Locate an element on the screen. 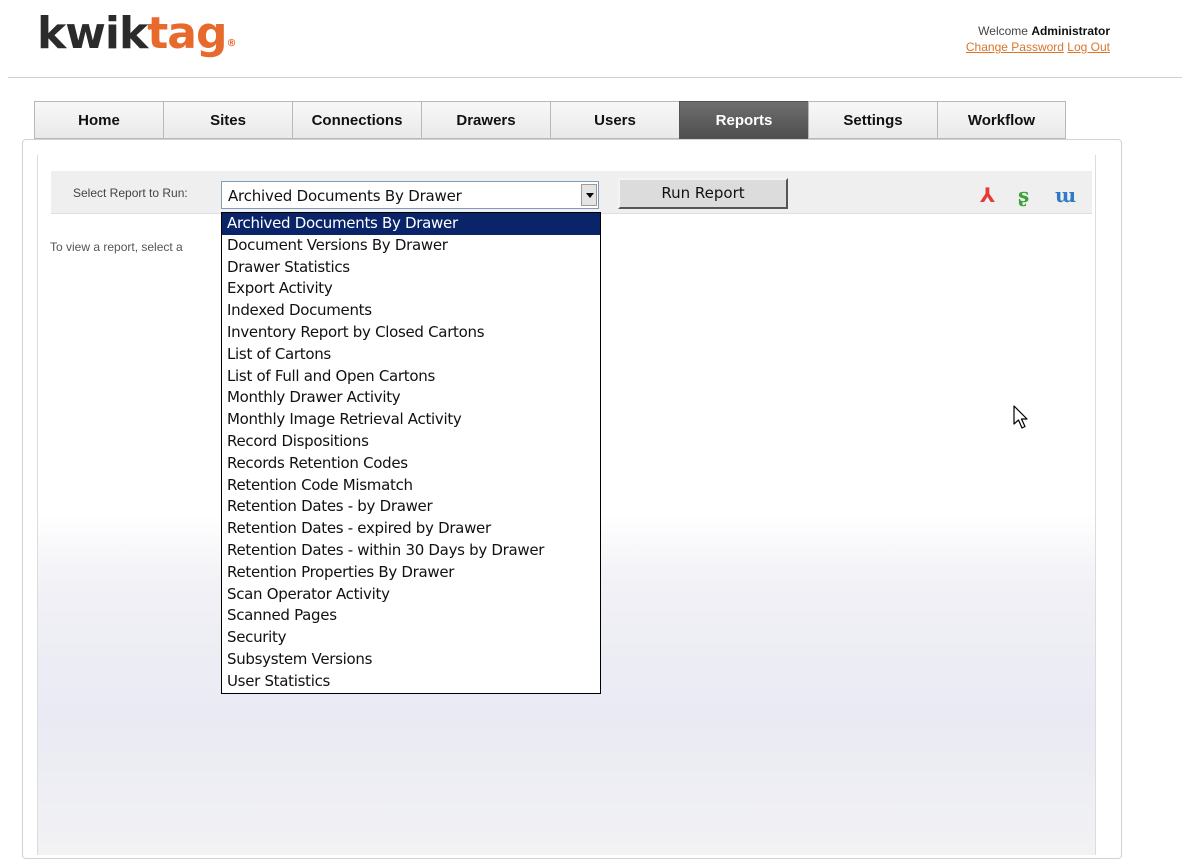  dropdown-option: List of Full and Open Cartons is located at coordinates (411, 377).